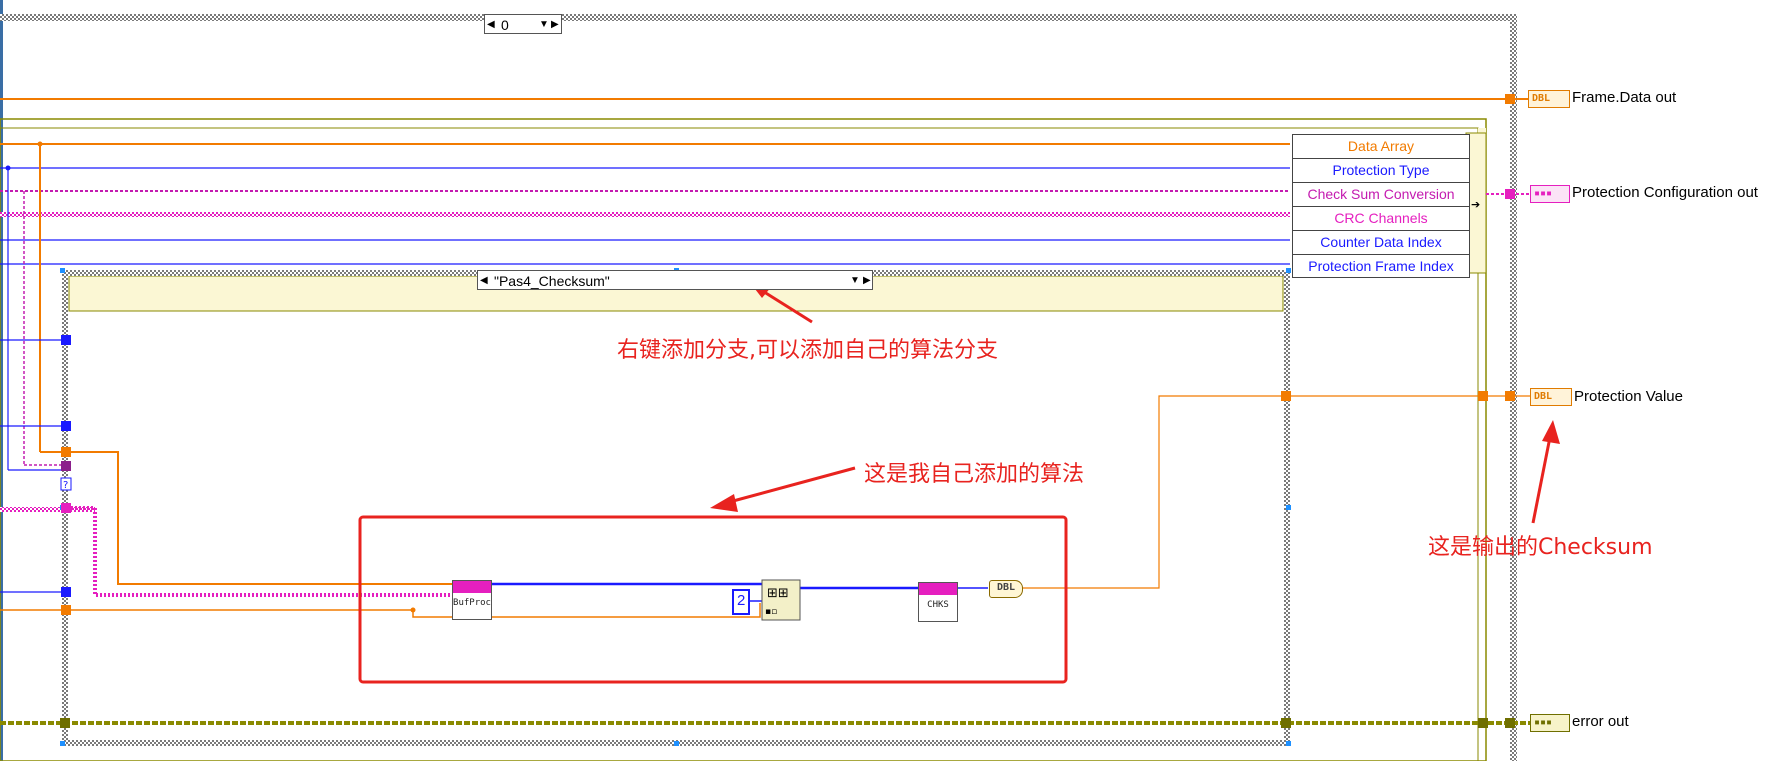 The image size is (1789, 761). Describe the element at coordinates (1381, 266) in the screenshot. I see `unbundle-item-protection-frame-index: Protection Frame Index` at that location.